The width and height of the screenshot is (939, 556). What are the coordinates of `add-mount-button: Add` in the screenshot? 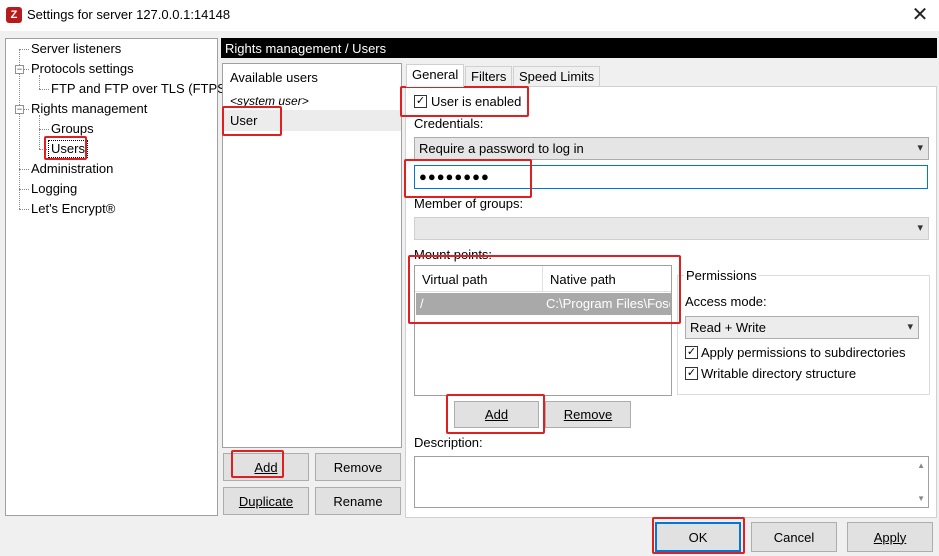 It's located at (496, 414).